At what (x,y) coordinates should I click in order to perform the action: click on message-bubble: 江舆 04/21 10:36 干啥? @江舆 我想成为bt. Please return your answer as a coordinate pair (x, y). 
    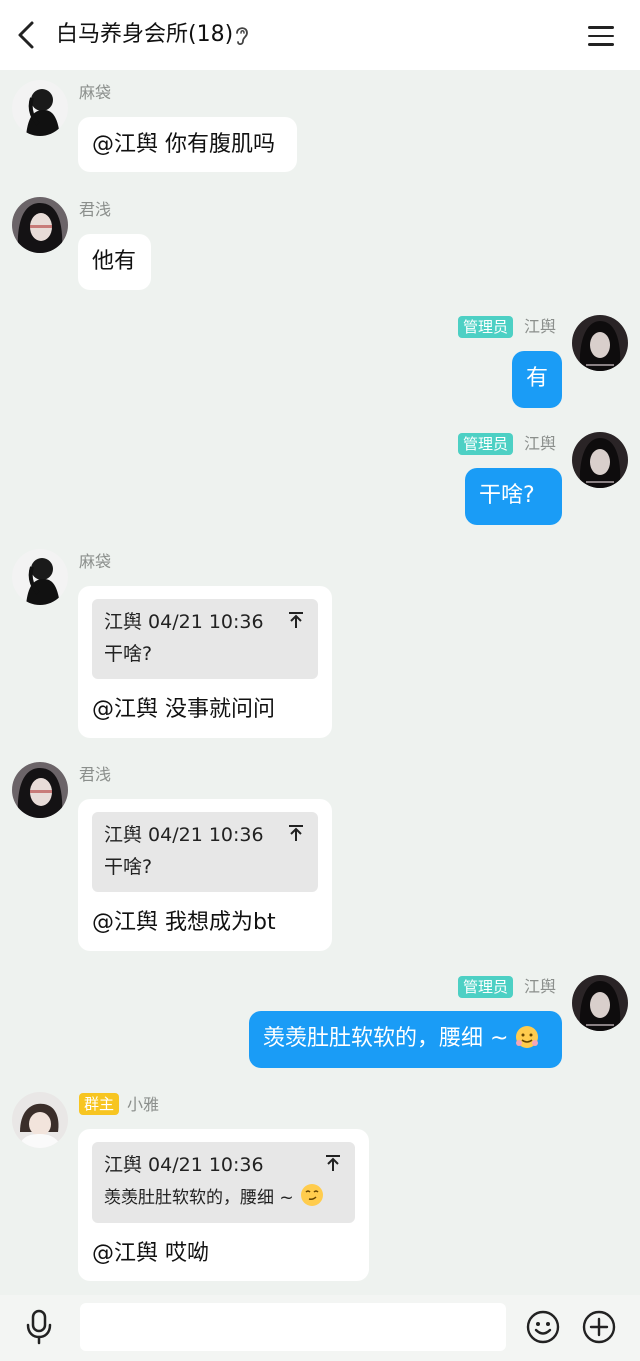
    Looking at the image, I should click on (205, 875).